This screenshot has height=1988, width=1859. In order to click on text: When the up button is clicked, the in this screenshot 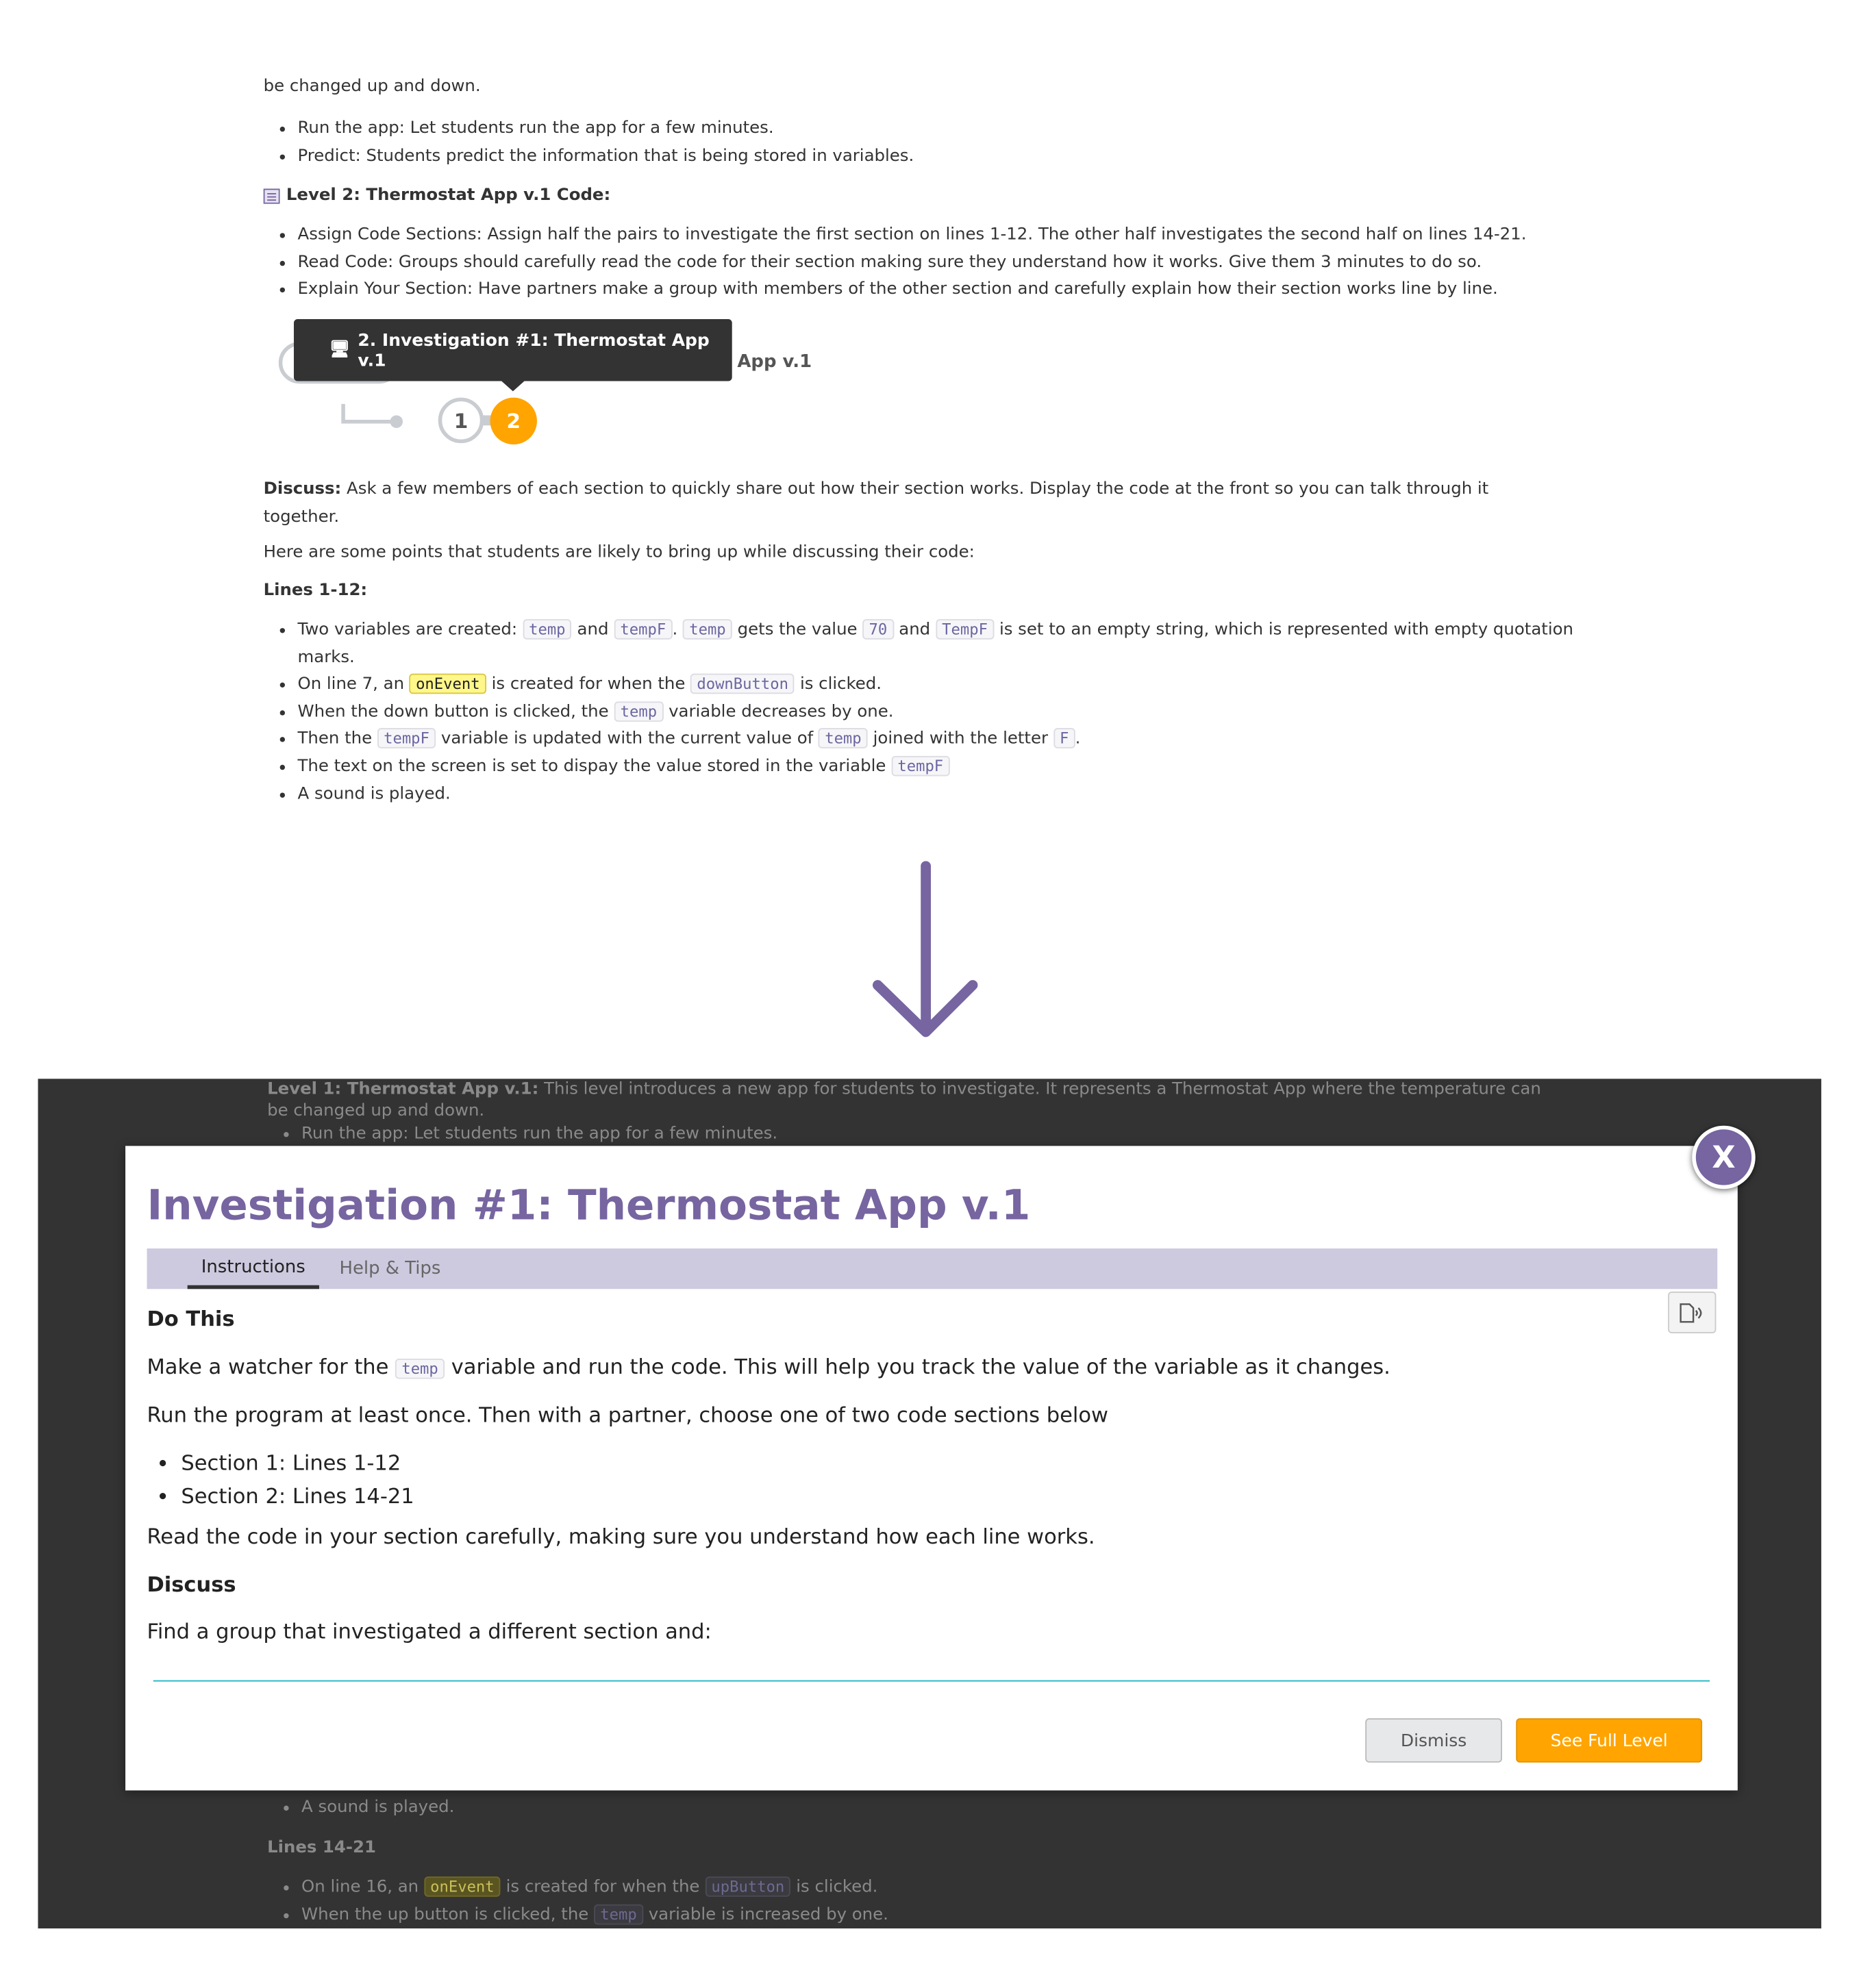, I will do `click(448, 1914)`.